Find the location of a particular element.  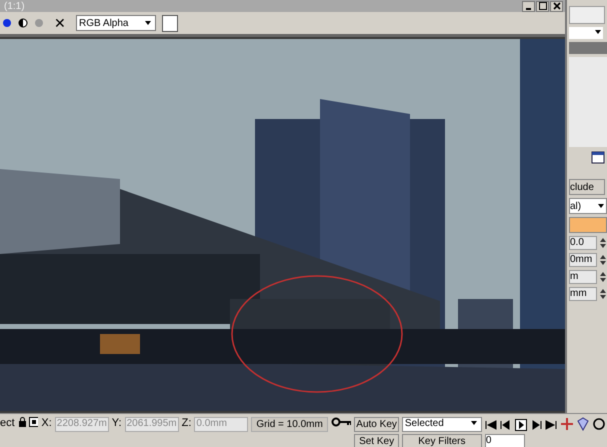

frame-field: 0 is located at coordinates (504, 440).